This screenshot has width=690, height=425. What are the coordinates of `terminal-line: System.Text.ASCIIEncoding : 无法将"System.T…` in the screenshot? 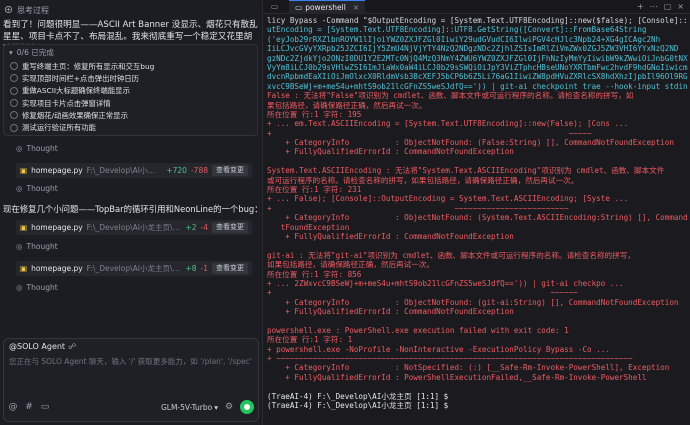 It's located at (466, 171).